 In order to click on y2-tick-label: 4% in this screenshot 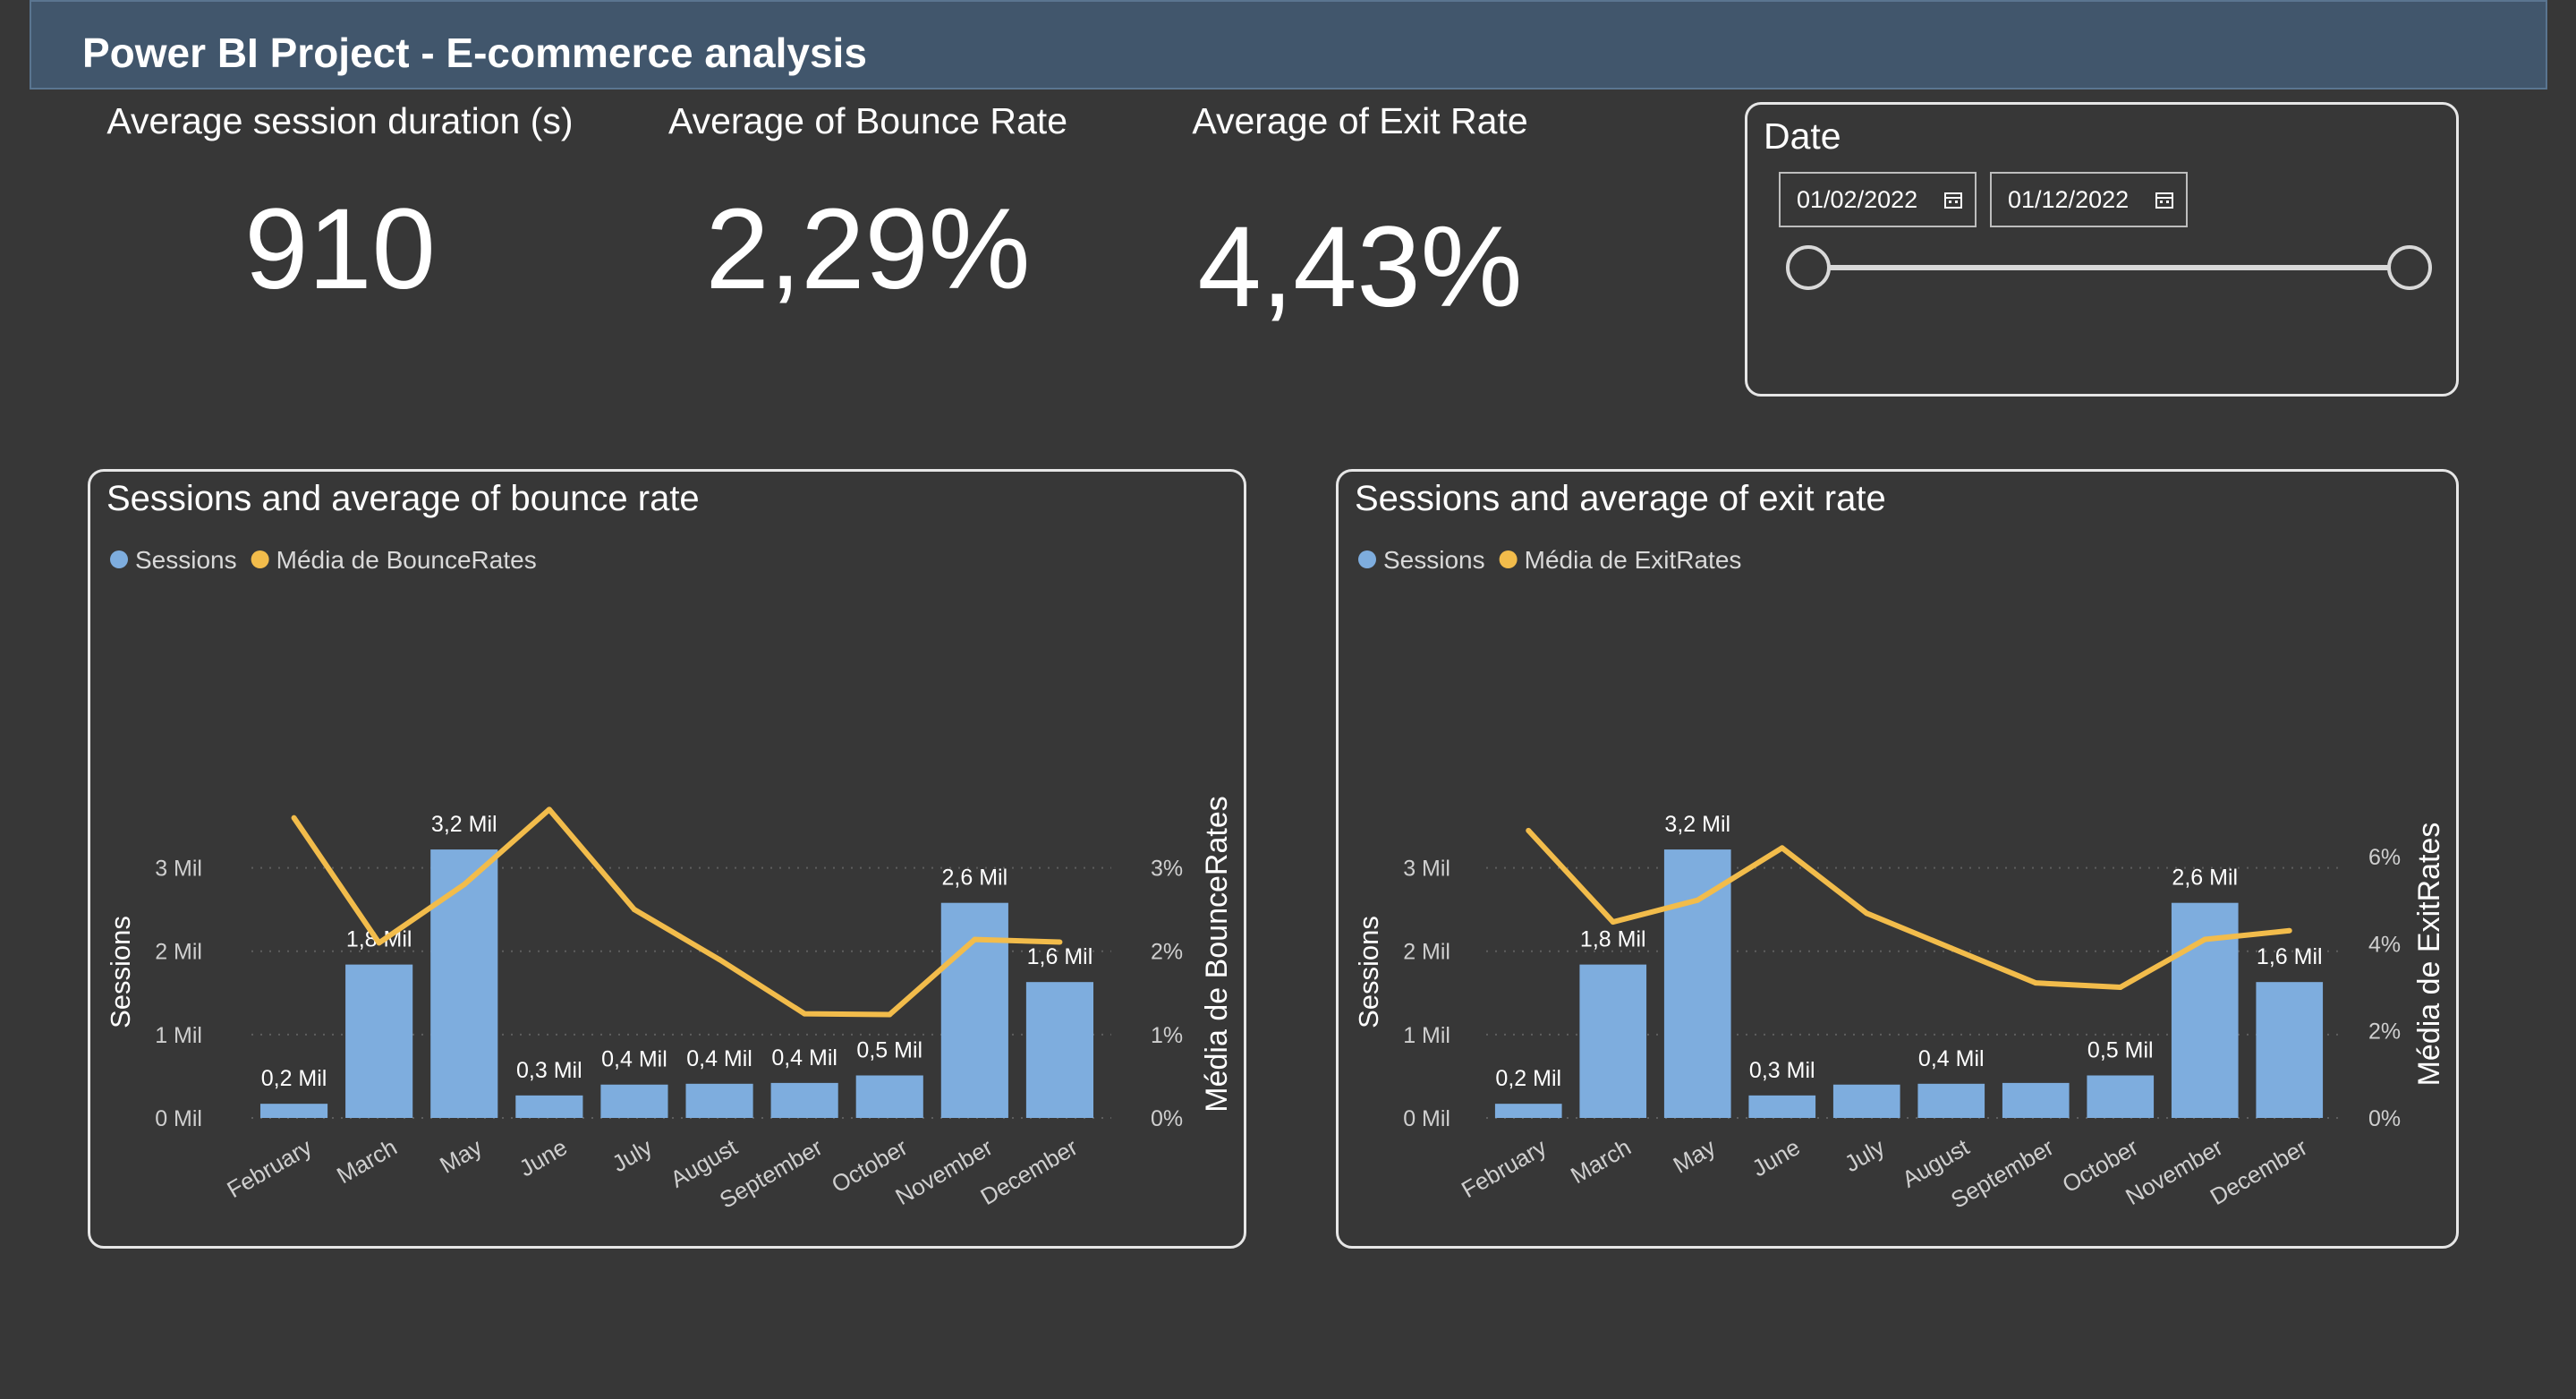, I will do `click(2384, 944)`.